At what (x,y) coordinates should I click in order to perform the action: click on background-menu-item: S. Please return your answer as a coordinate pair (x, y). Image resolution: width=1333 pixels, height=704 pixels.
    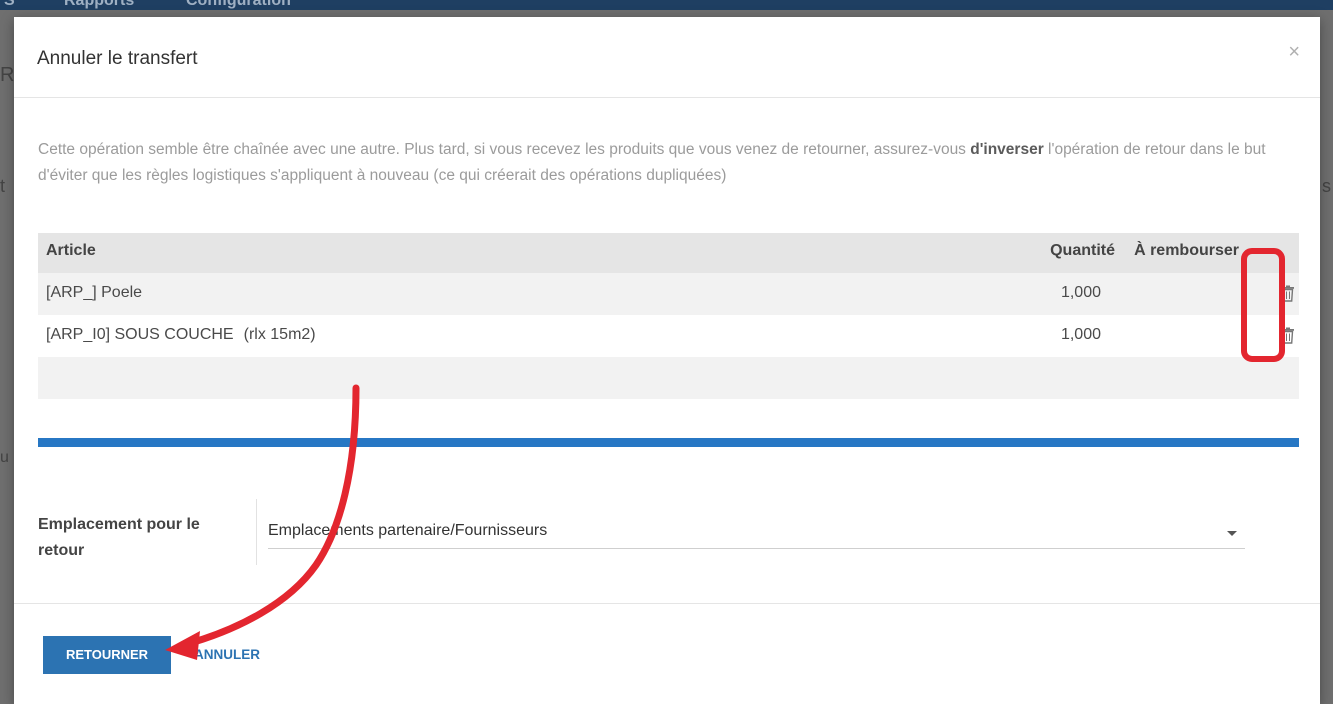
    Looking at the image, I should click on (9, 4).